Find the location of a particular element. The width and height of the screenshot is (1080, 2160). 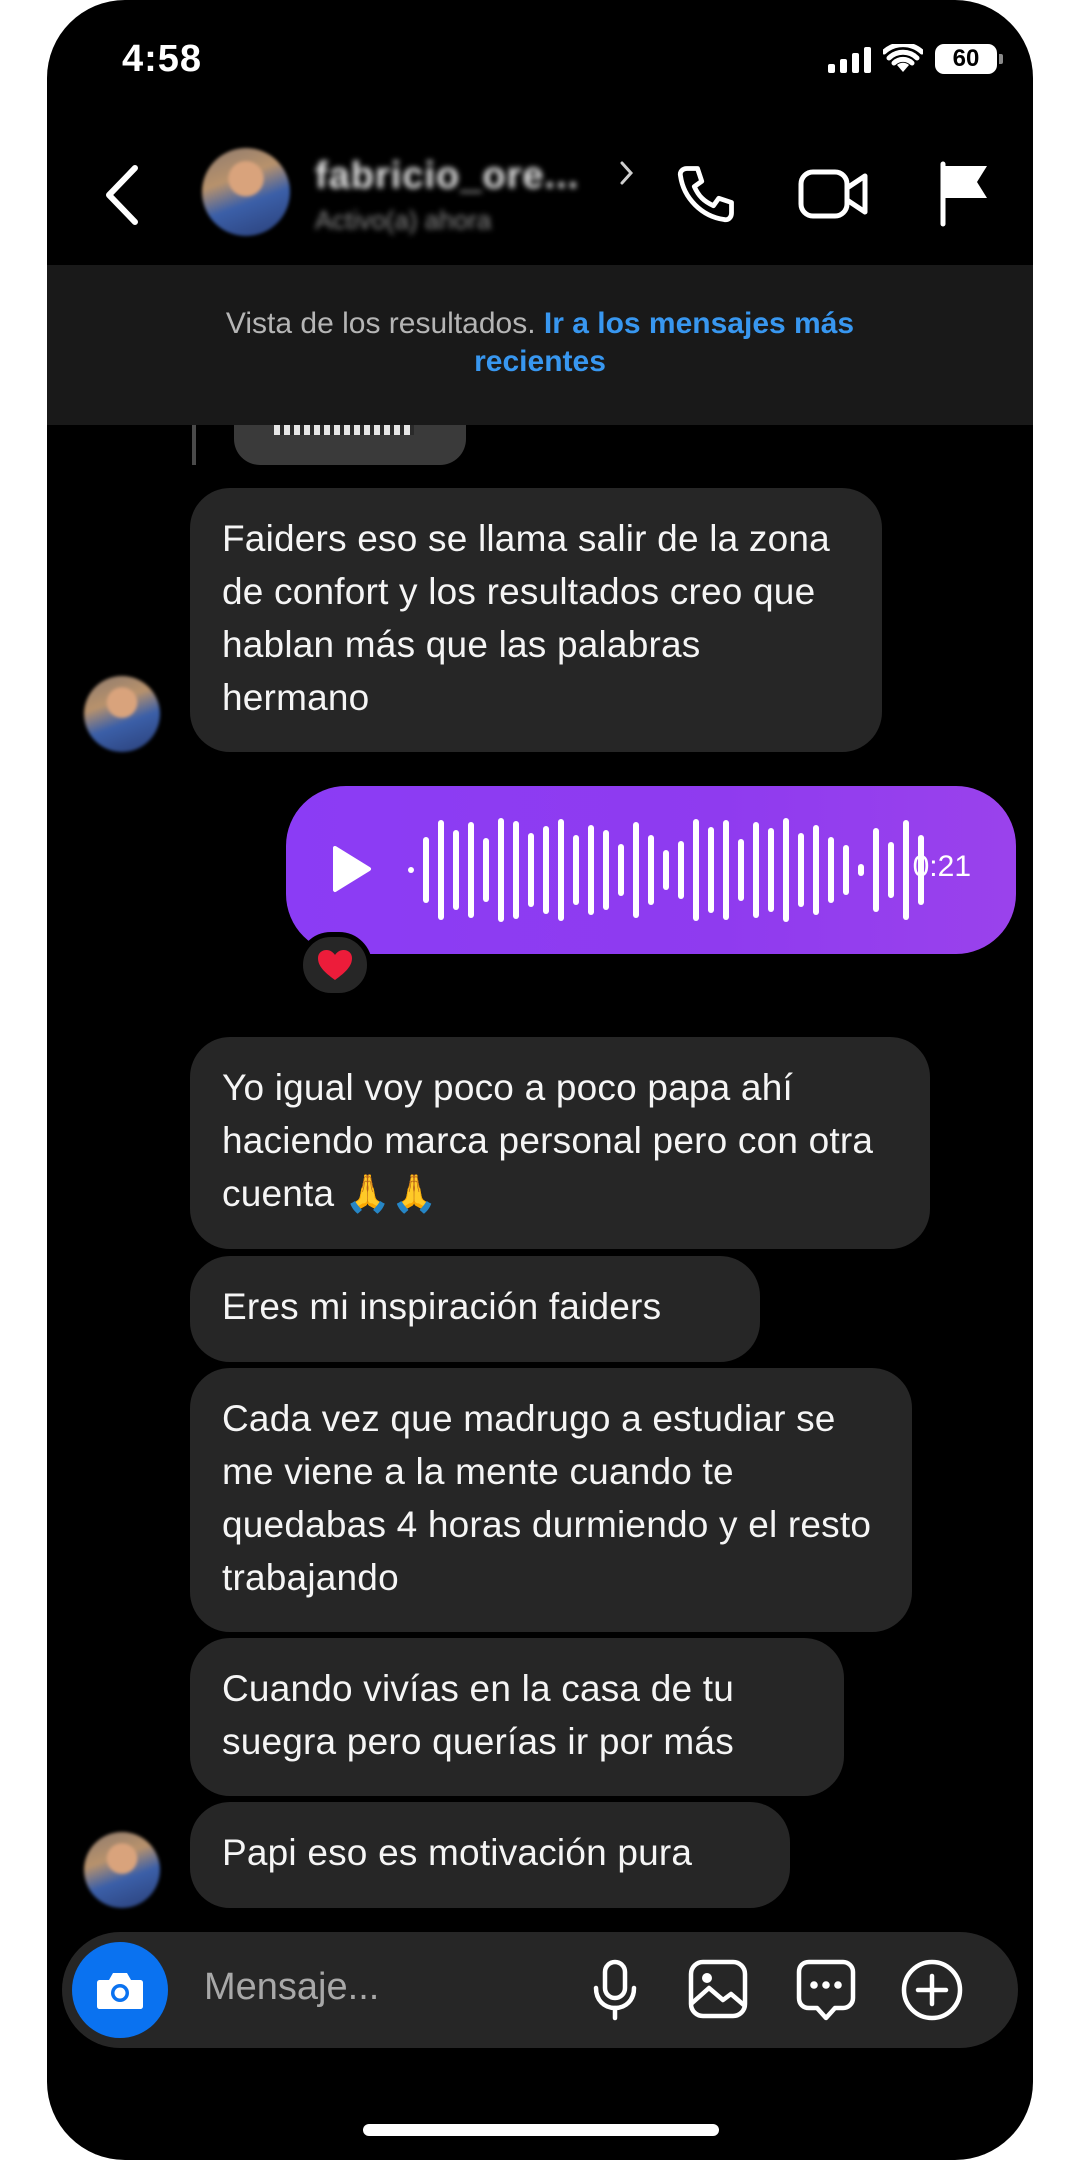

voice-waveform is located at coordinates (666, 870).